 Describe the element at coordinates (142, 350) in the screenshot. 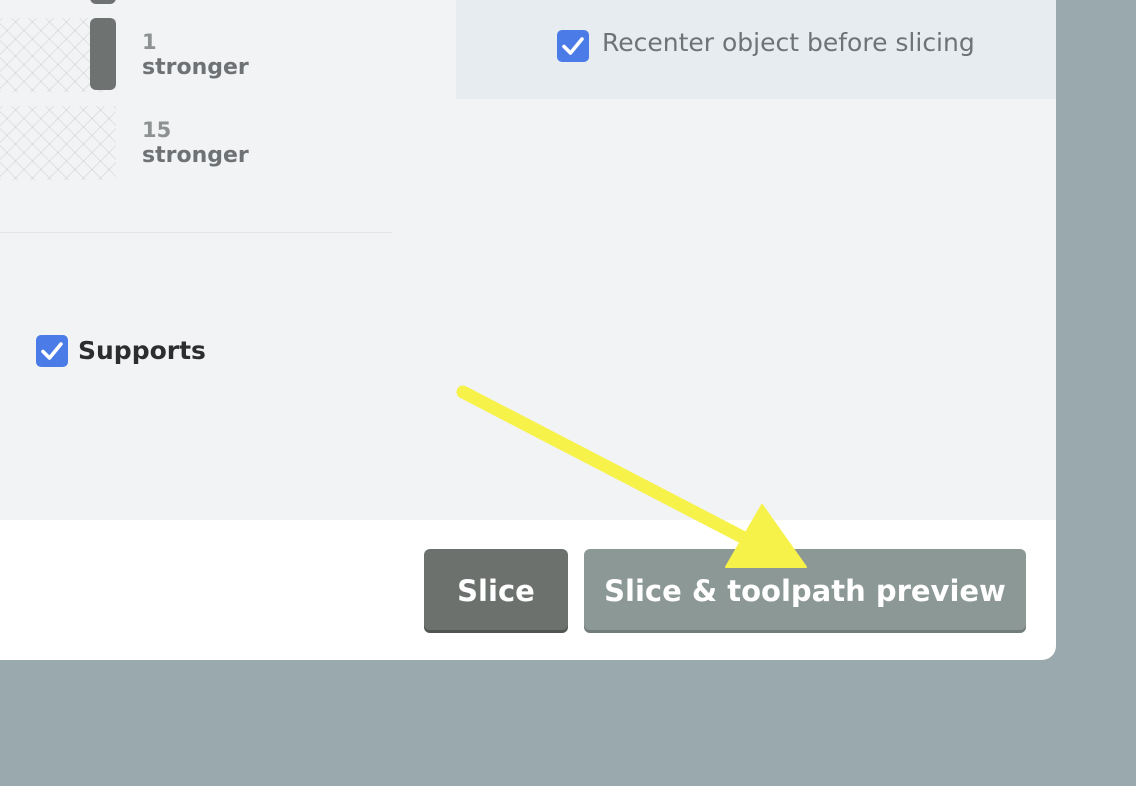

I see `supports-label: Supports` at that location.